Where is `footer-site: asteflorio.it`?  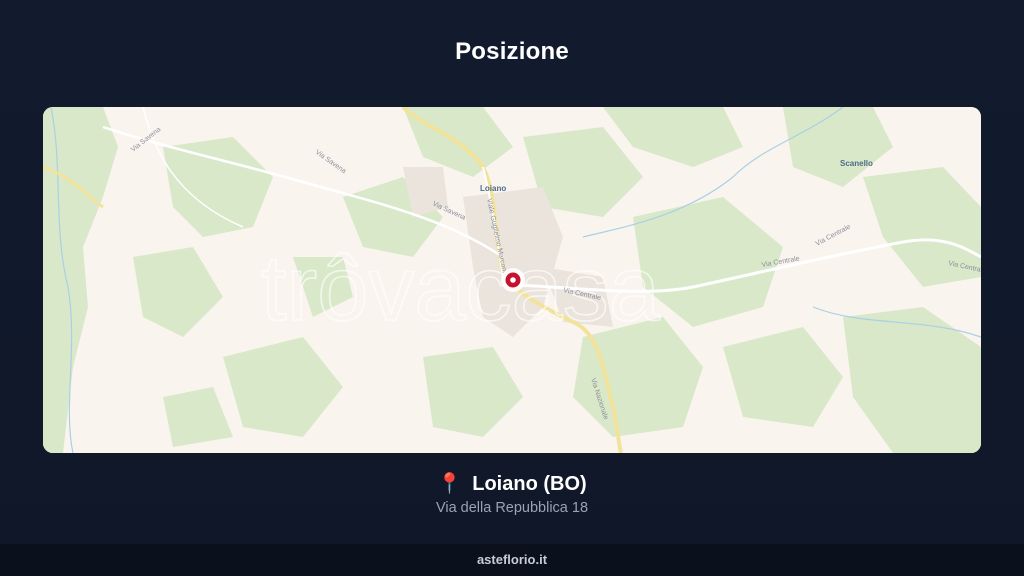
footer-site: asteflorio.it is located at coordinates (512, 559).